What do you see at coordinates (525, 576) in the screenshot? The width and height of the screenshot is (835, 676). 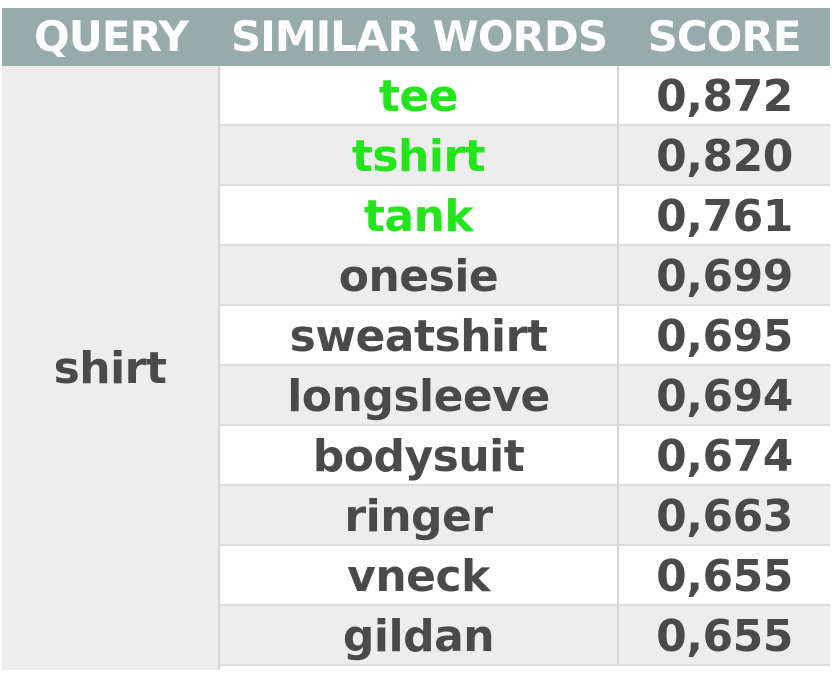 I see `table-row: vneck 0,655` at bounding box center [525, 576].